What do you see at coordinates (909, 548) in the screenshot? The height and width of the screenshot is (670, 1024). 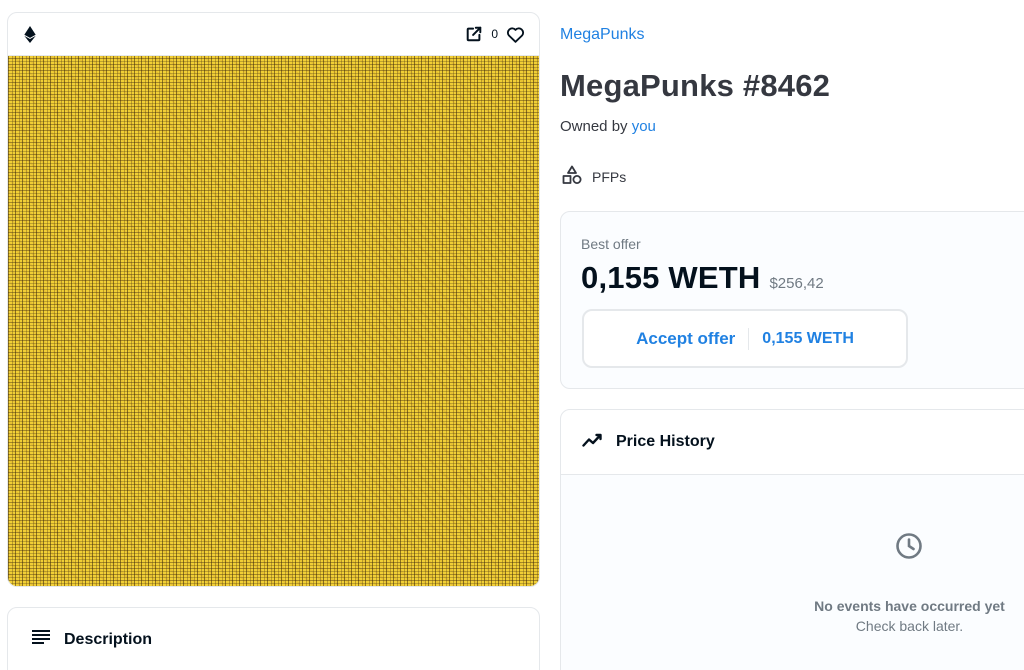 I see `clock-icon` at bounding box center [909, 548].